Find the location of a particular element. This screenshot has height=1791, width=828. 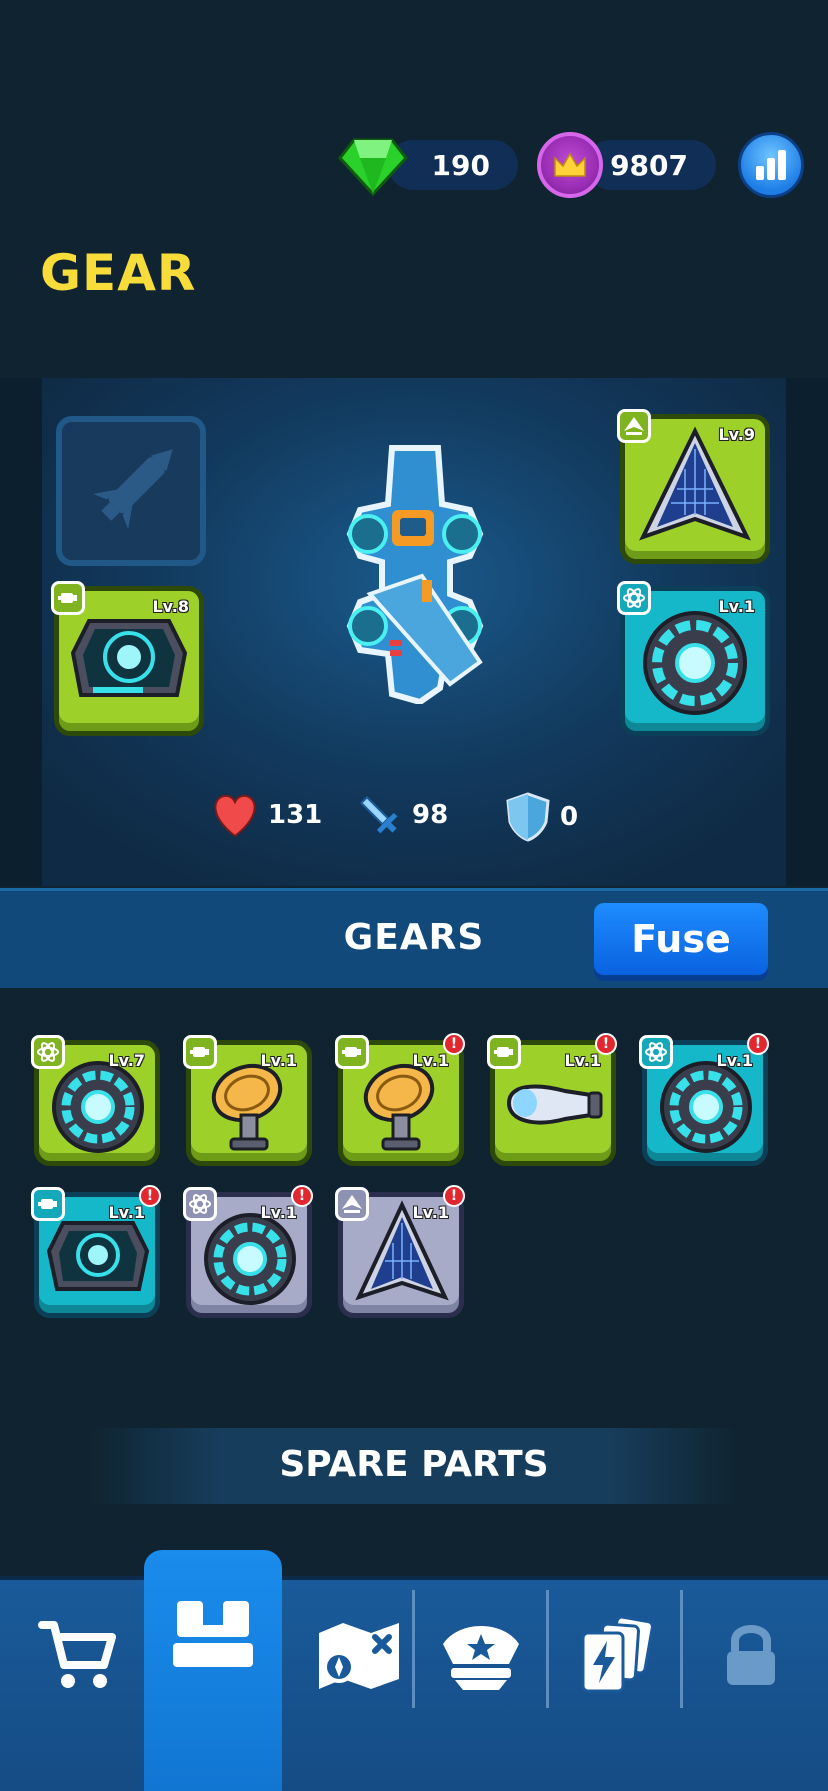

weapon-slot-empty is located at coordinates (131, 491).